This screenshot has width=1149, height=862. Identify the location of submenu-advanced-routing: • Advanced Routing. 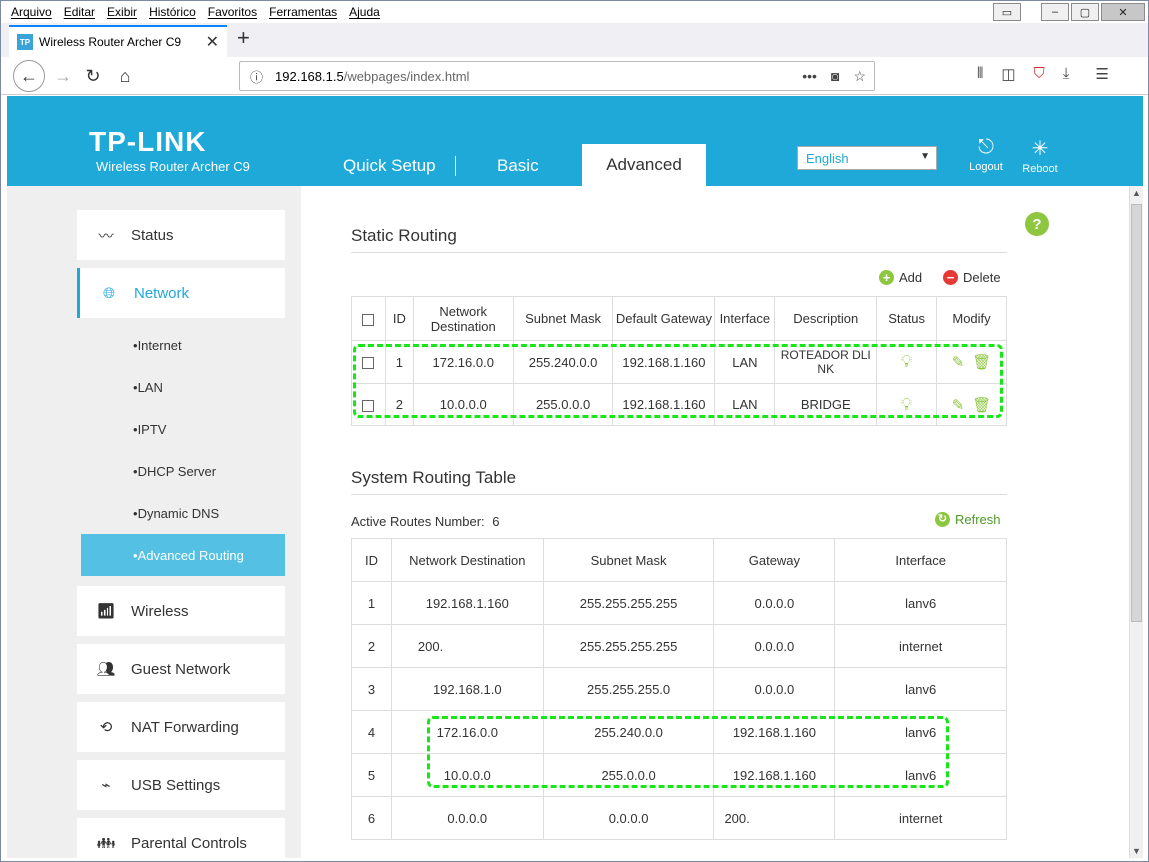
(183, 555).